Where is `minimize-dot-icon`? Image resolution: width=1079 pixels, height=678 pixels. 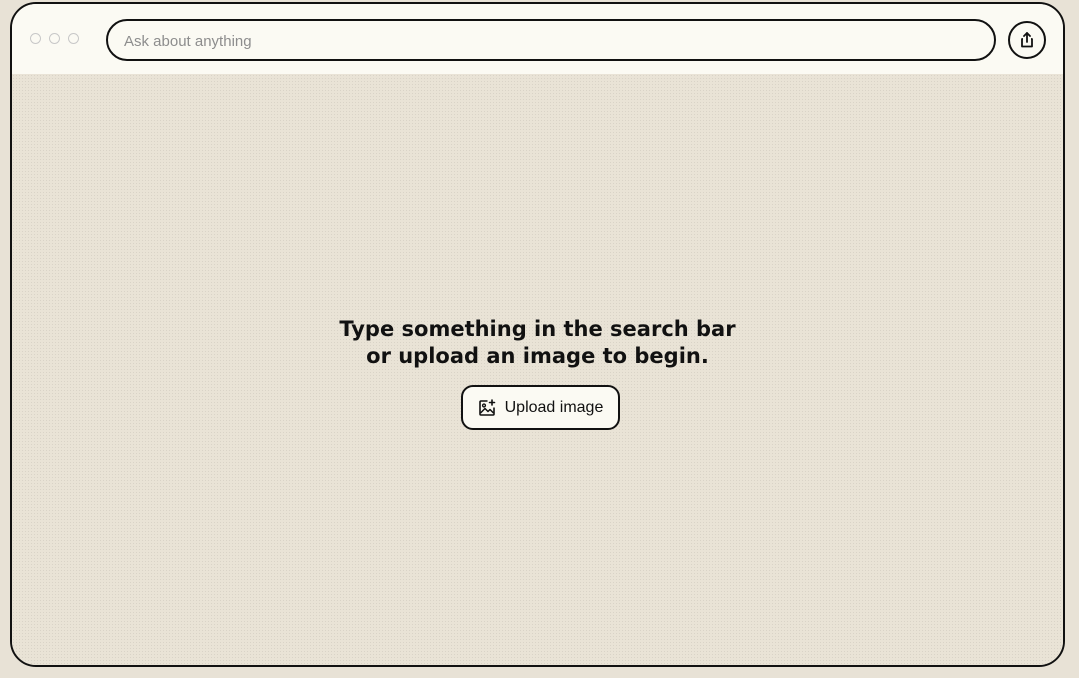
minimize-dot-icon is located at coordinates (54, 38).